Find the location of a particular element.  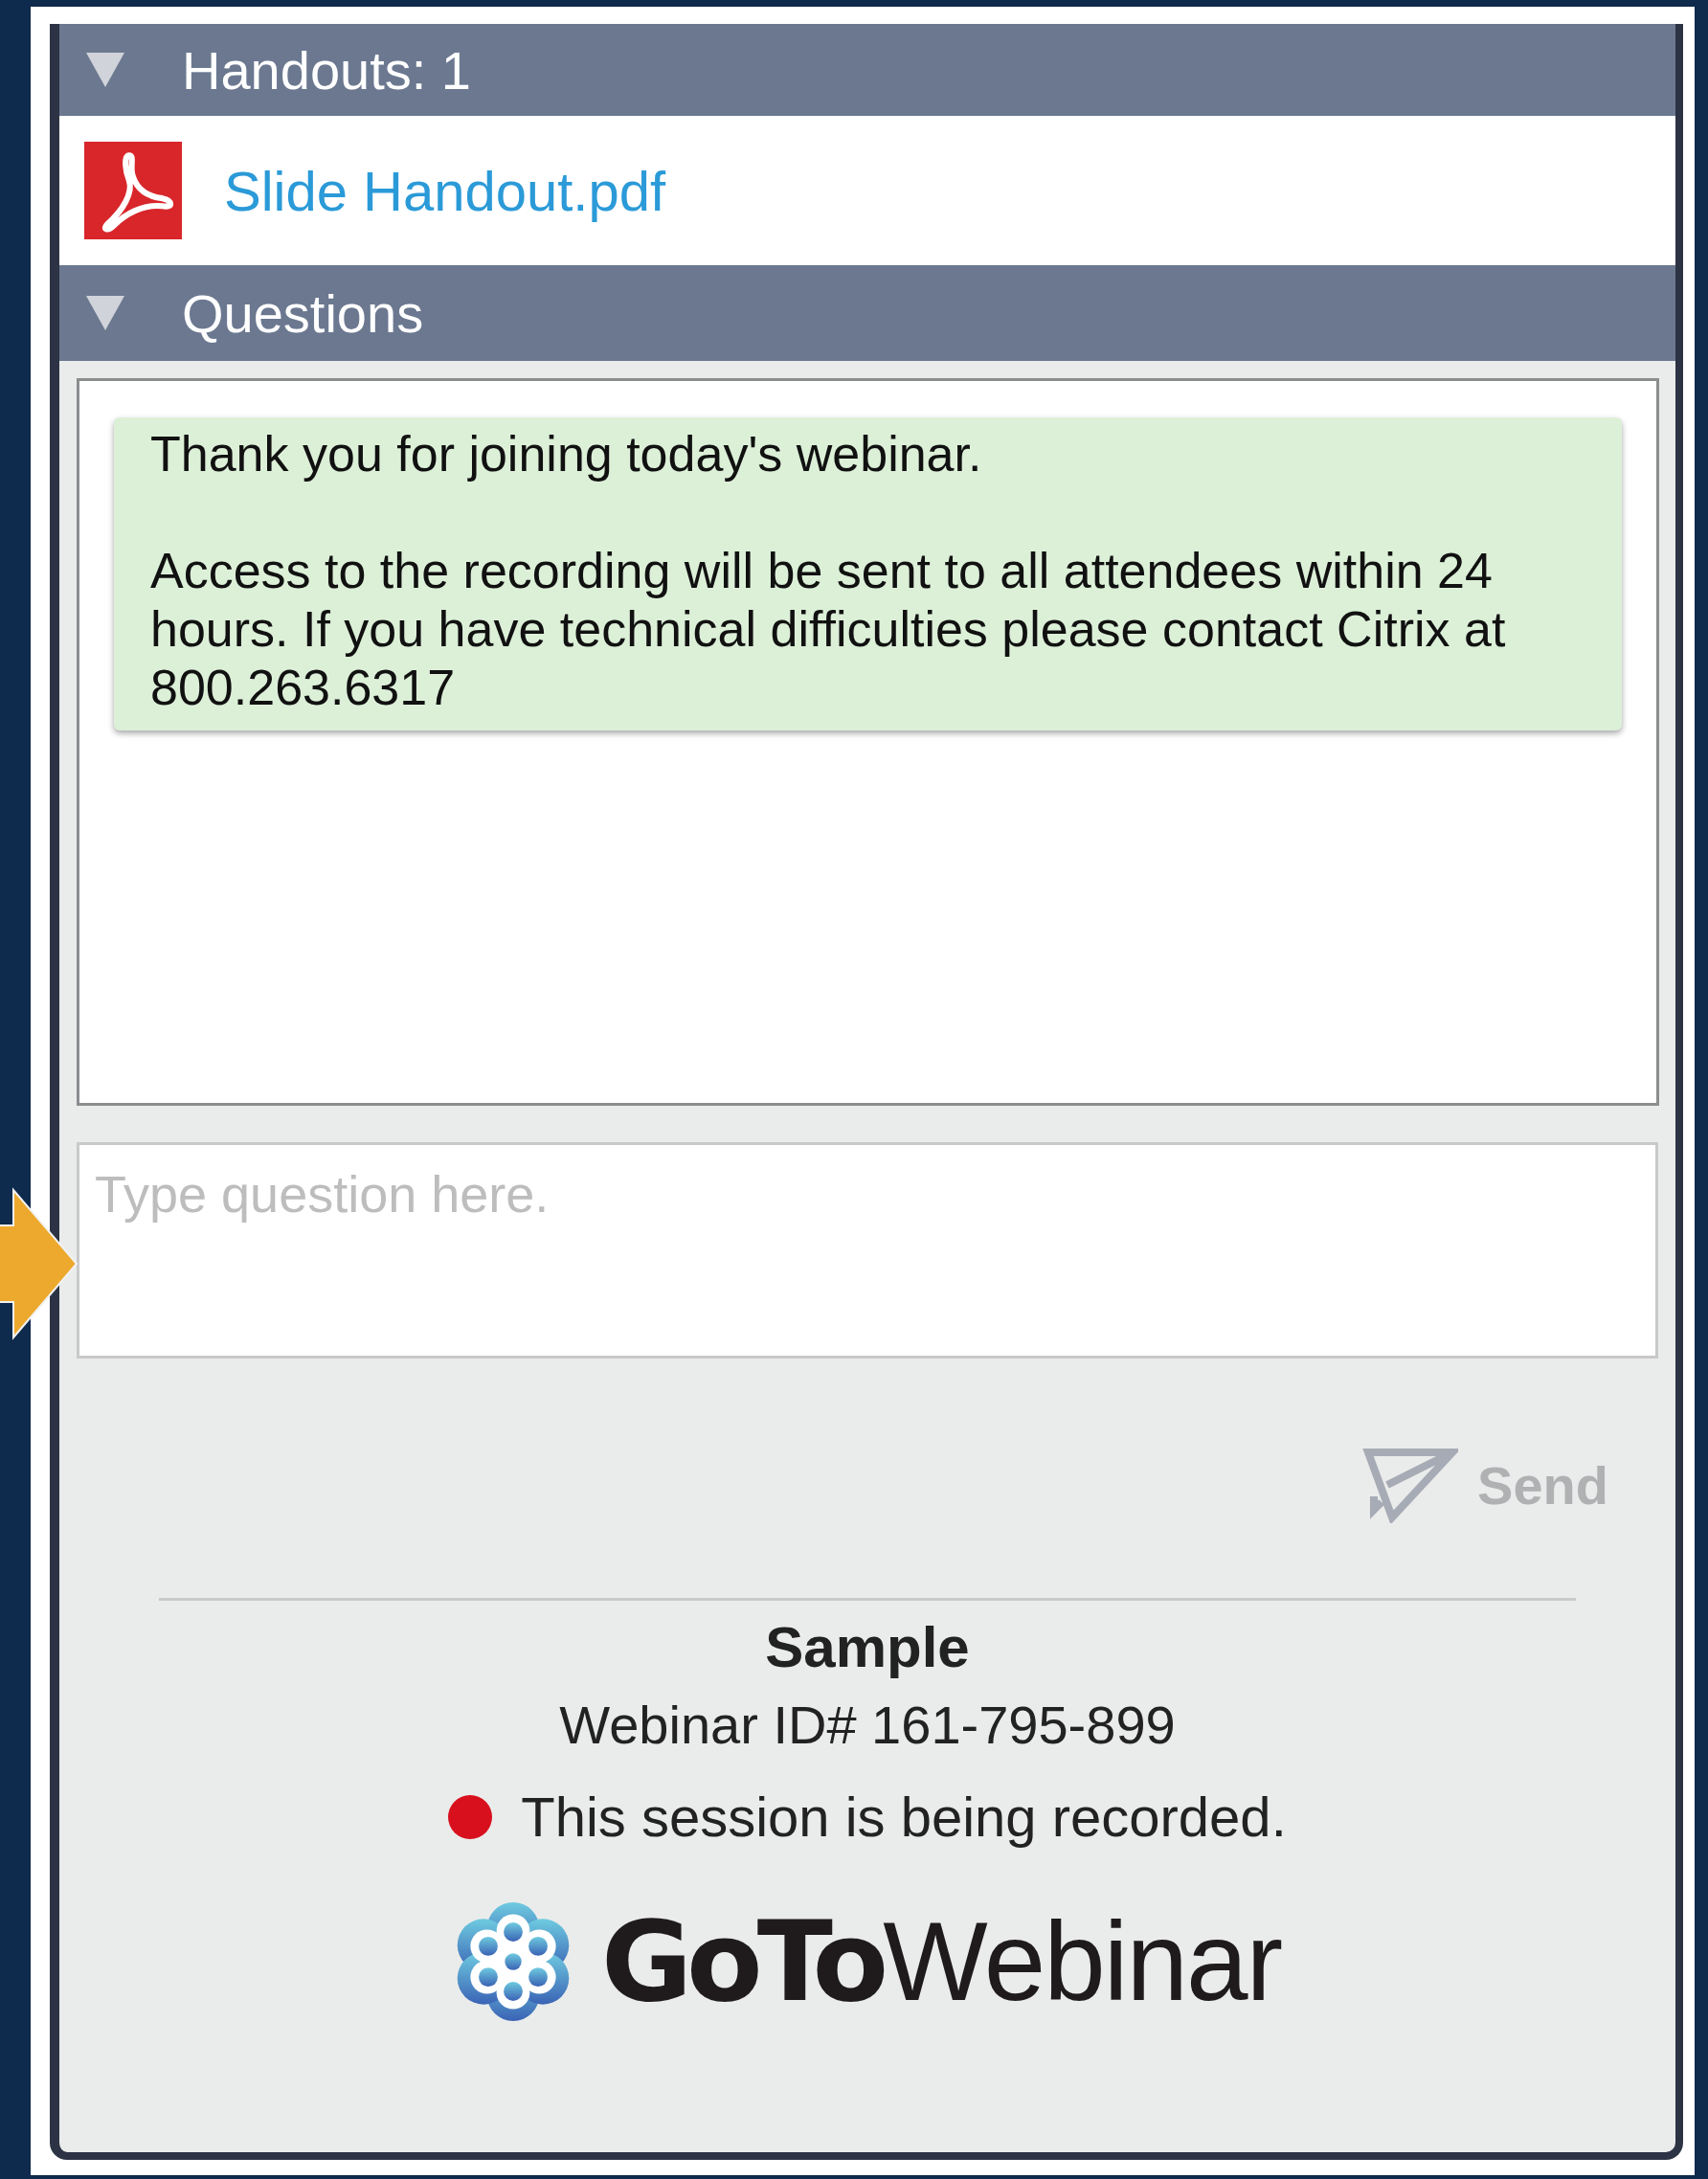

message-text: Access to the recording will be sent to all attendees within 24 hours. If you have technical difficulties please contact Citrix at 800.263.6317 is located at coordinates (828, 629).